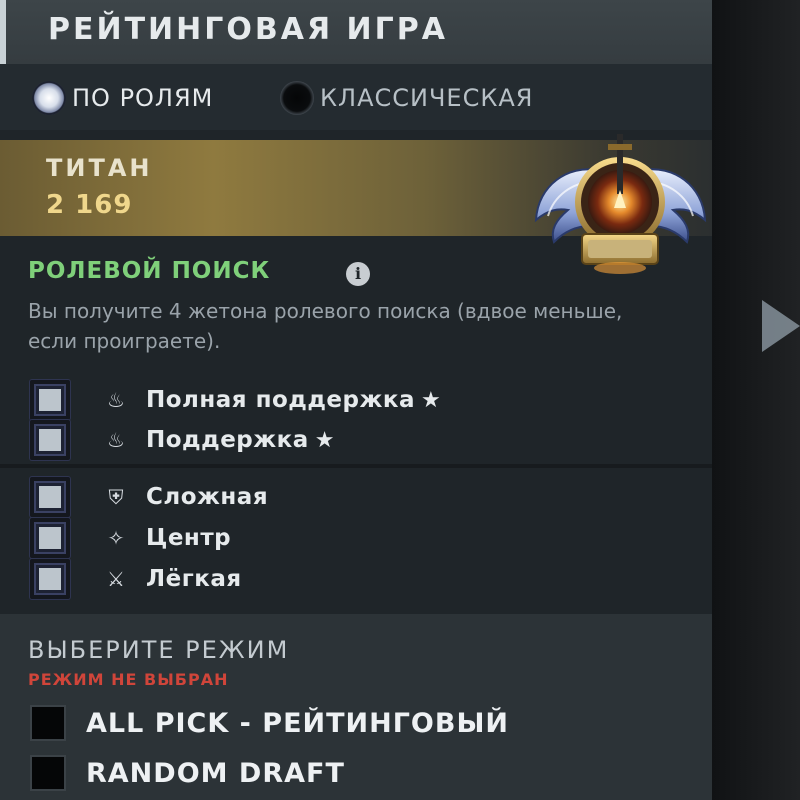 The height and width of the screenshot is (800, 800). I want to click on mode-label: RANDOM DRAFT, so click(215, 773).